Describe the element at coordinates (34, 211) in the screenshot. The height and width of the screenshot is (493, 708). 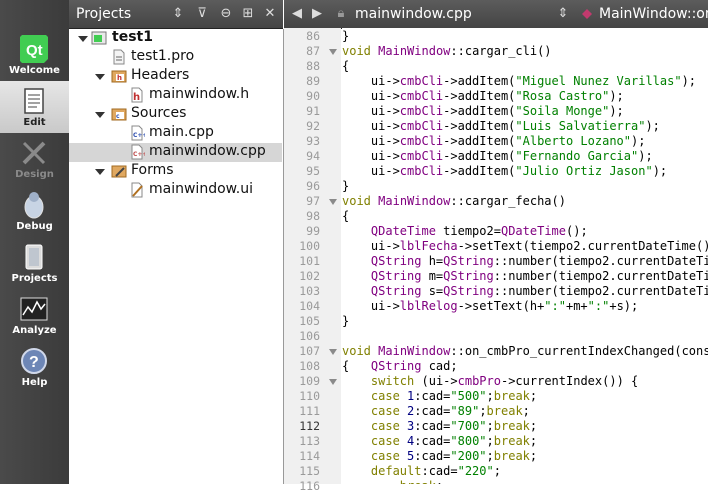
I see `mode-debug: Debug` at that location.